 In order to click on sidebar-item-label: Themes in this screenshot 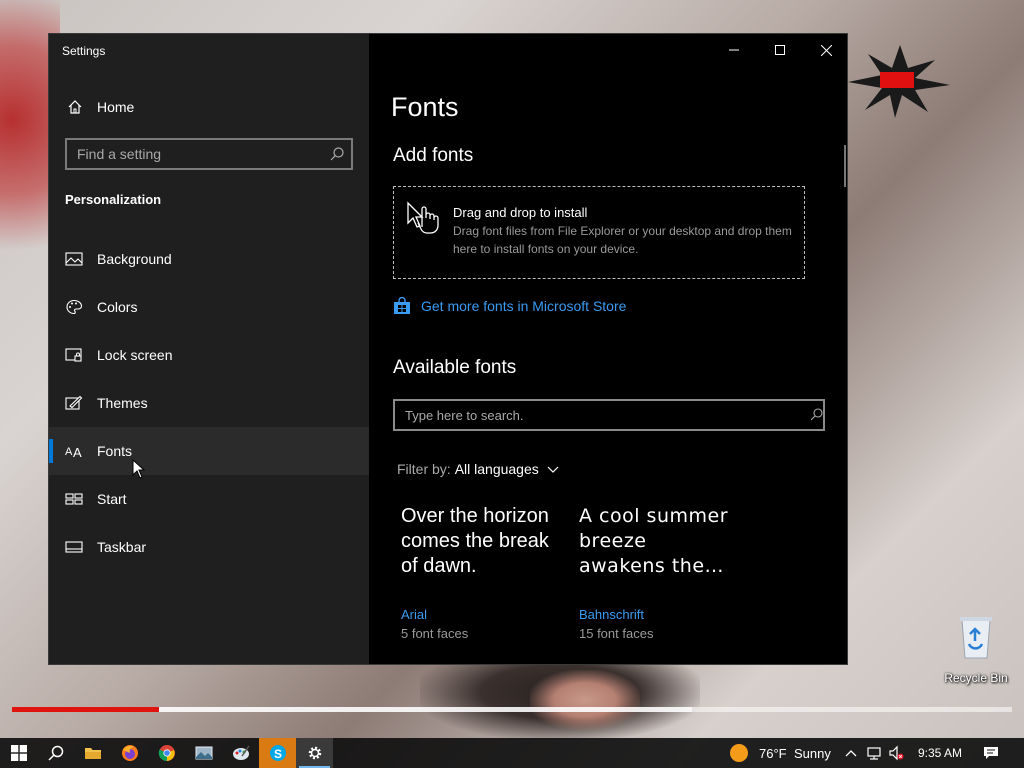, I will do `click(122, 403)`.